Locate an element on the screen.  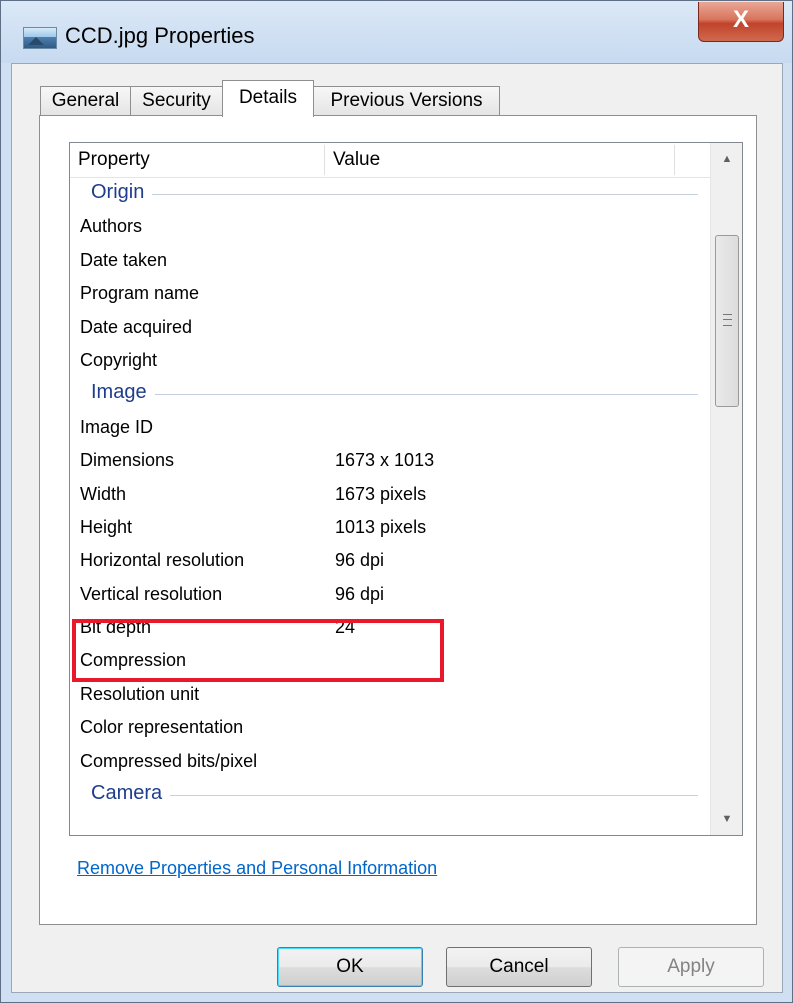
property-name: Compression is located at coordinates (133, 660).